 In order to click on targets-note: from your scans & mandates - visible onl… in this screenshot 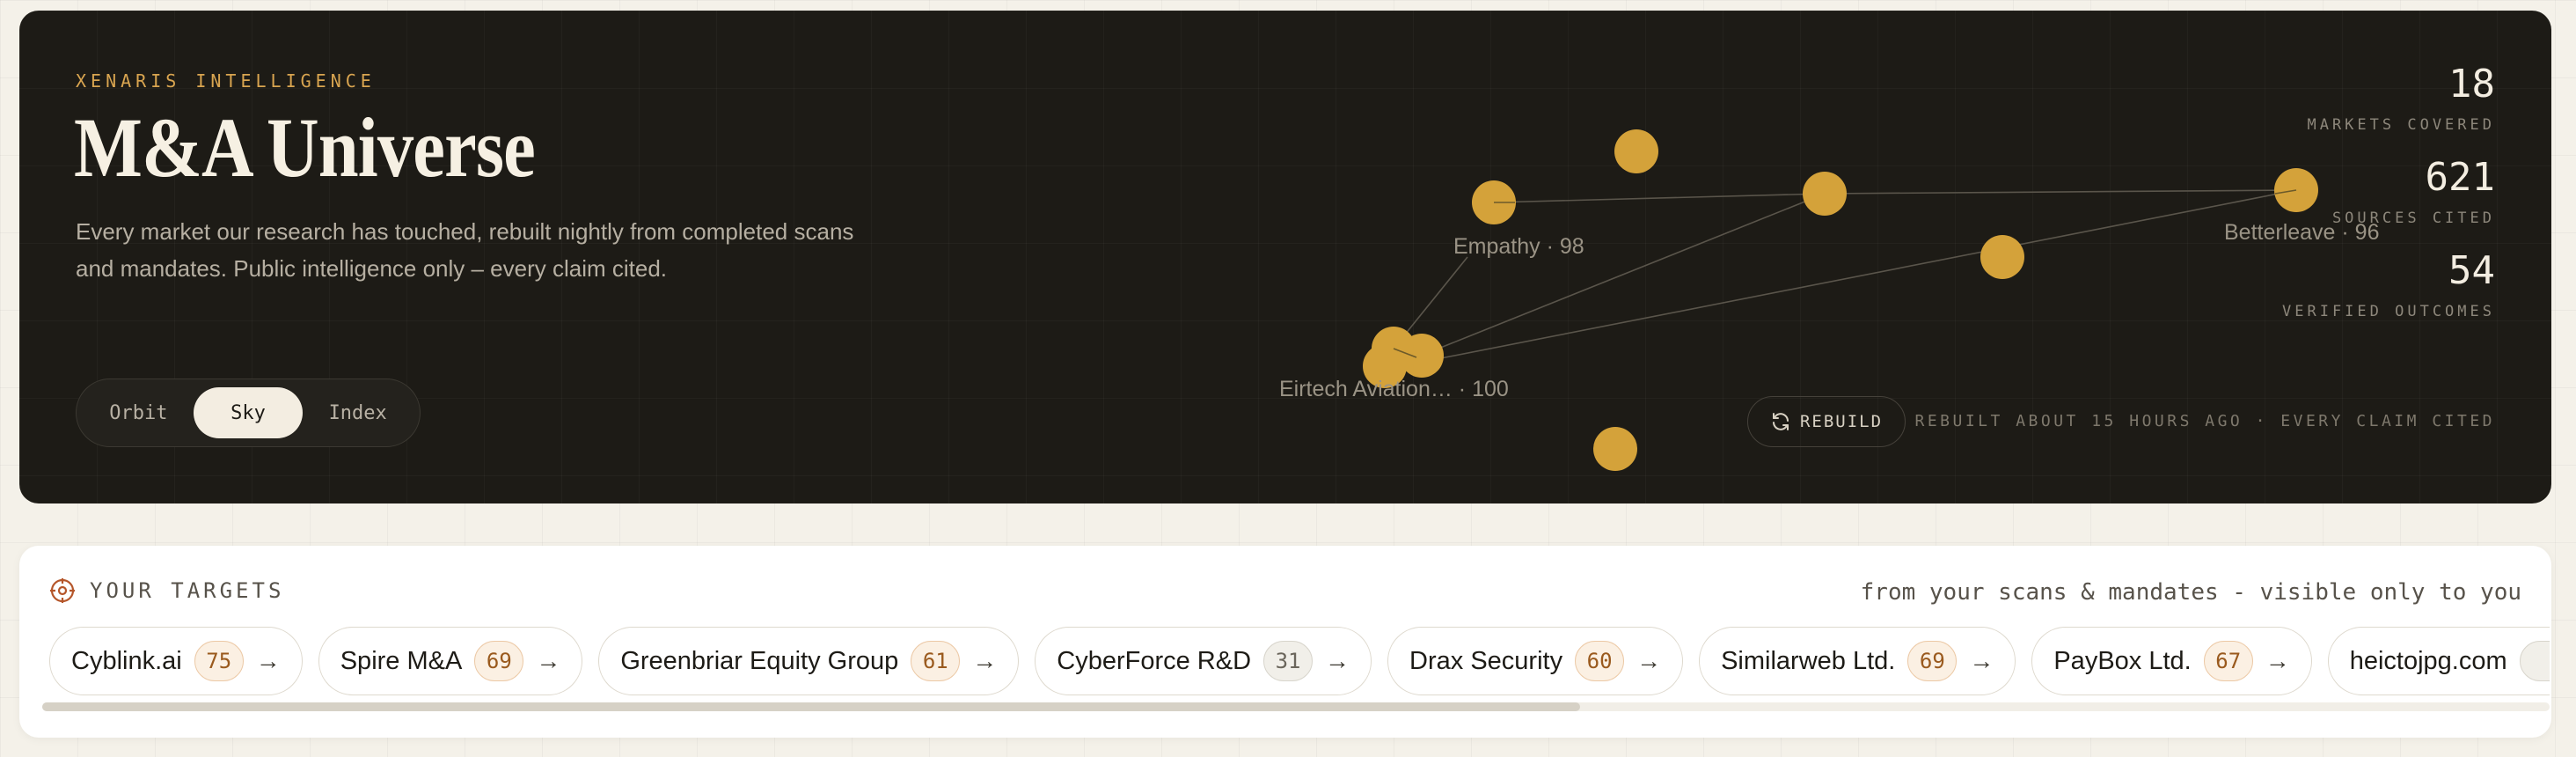, I will do `click(2190, 592)`.